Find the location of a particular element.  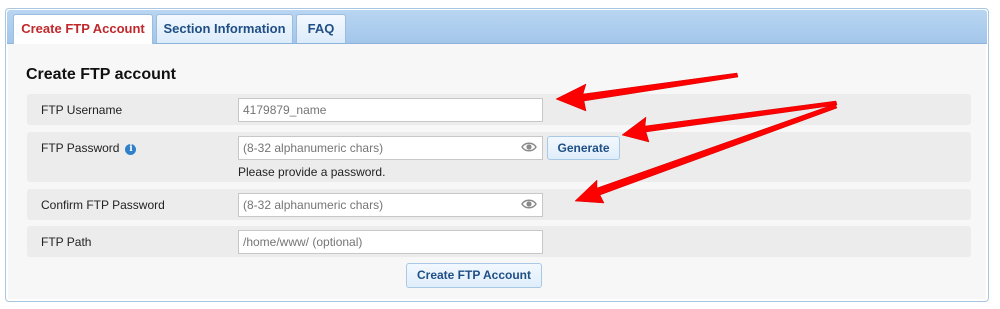

password-label-wrap: FTP Password i is located at coordinates (89, 148).